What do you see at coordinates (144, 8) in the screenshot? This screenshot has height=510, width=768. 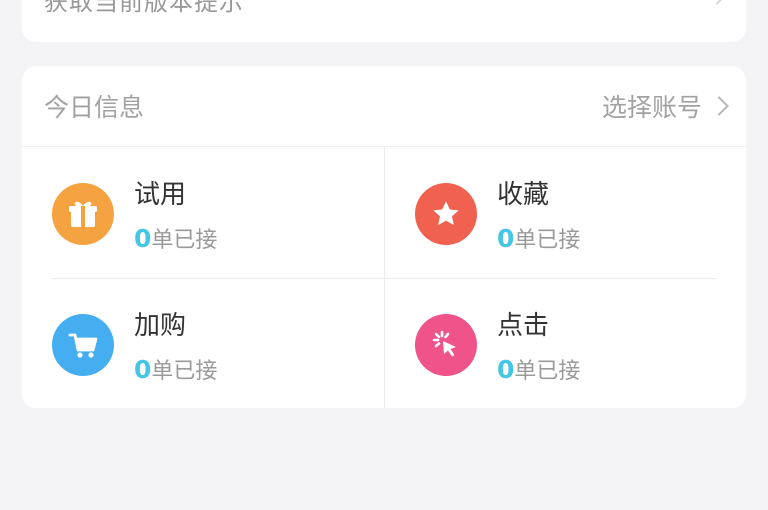 I see `top-card-text: 获取当前版本提示` at bounding box center [144, 8].